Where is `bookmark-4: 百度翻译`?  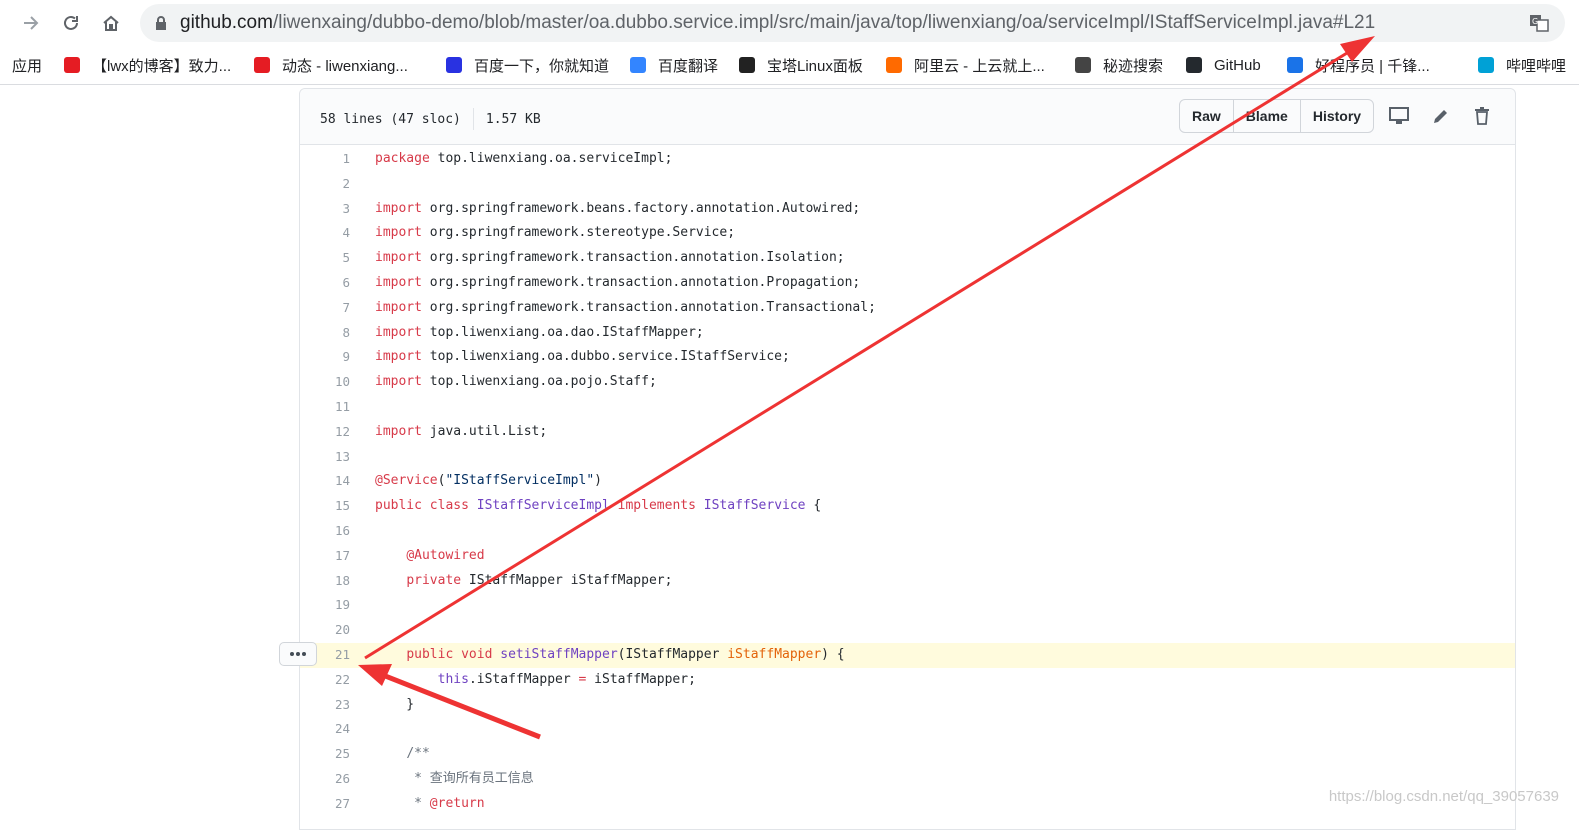
bookmark-4: 百度翻译 is located at coordinates (673, 65).